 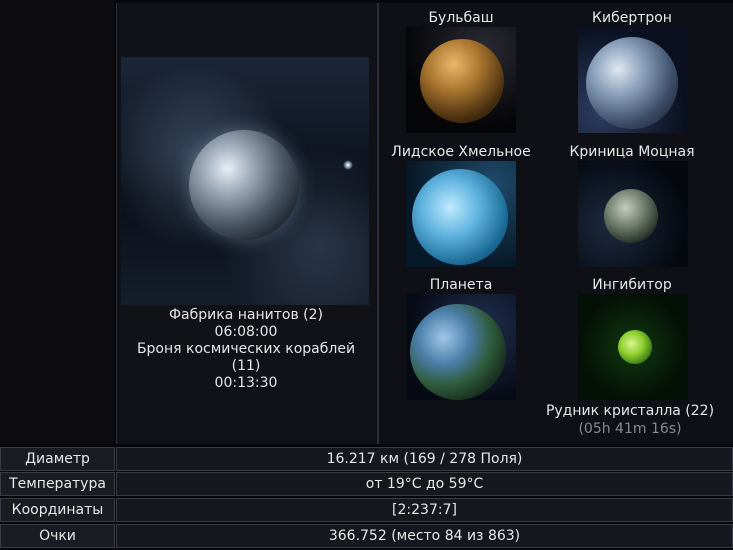 What do you see at coordinates (630, 411) in the screenshot?
I see `planet-ingibitor-build-name: Рудник кристалла (22)` at bounding box center [630, 411].